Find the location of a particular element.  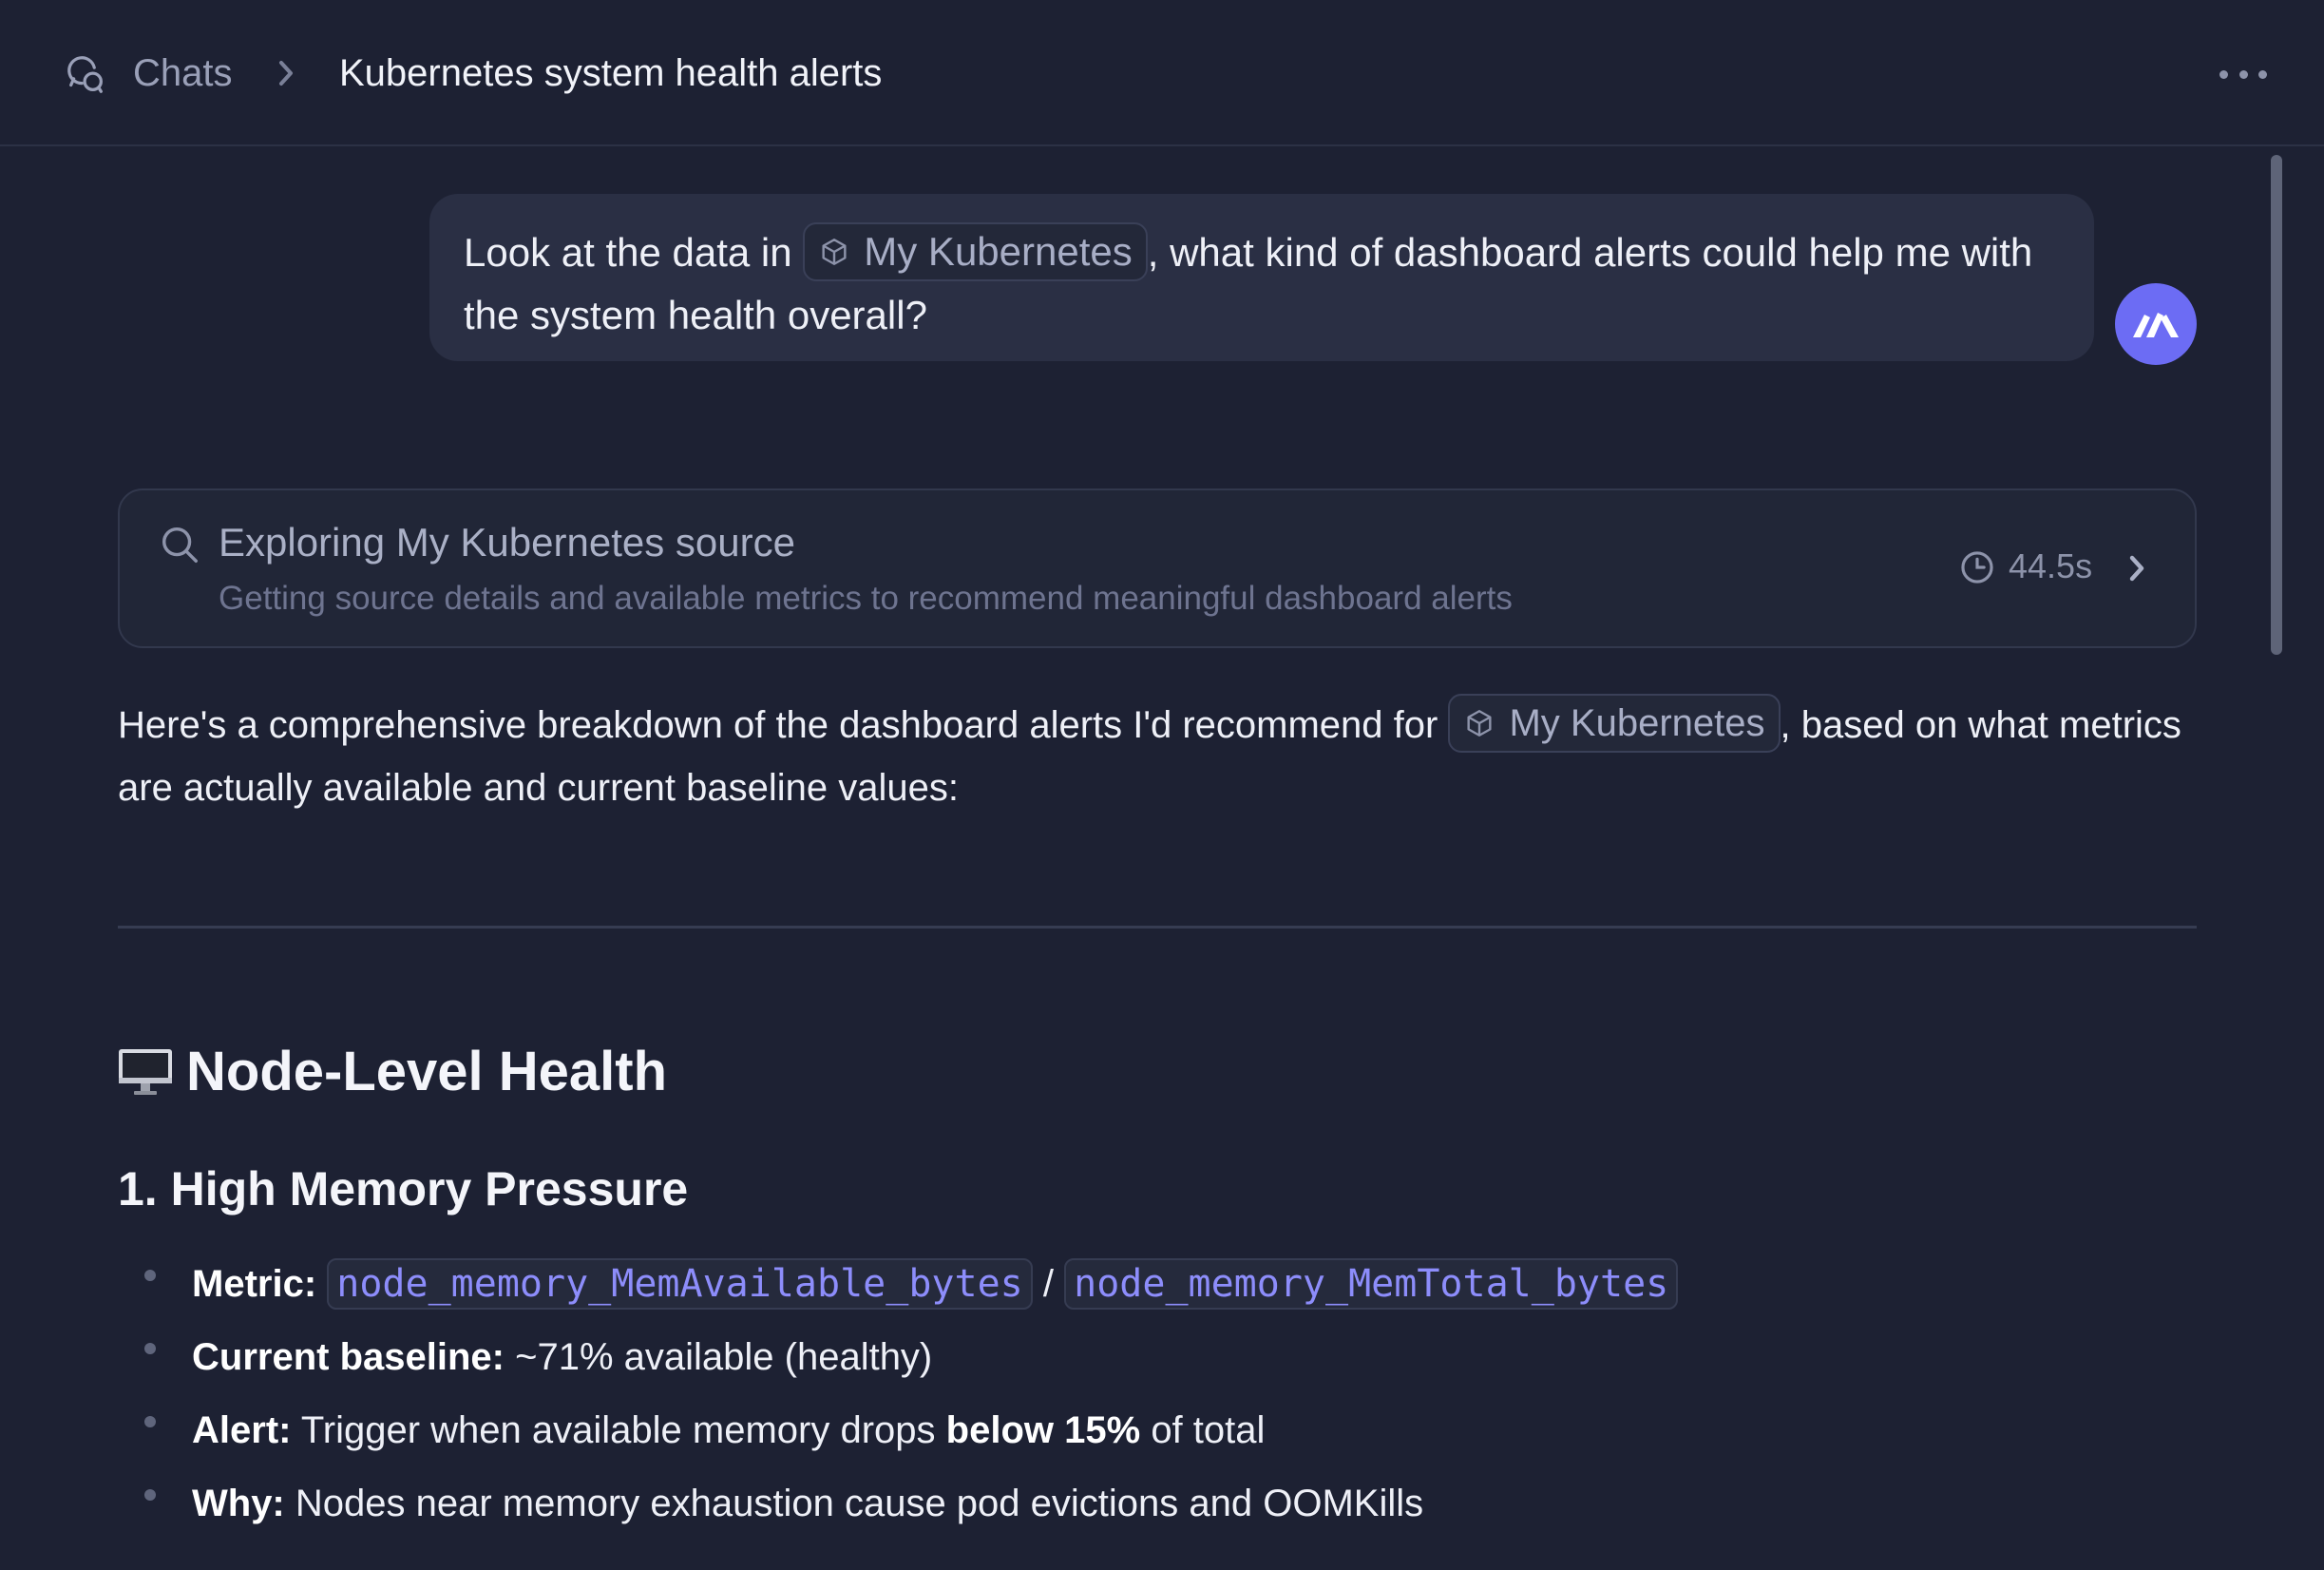

assistant-avatar is located at coordinates (2156, 324).